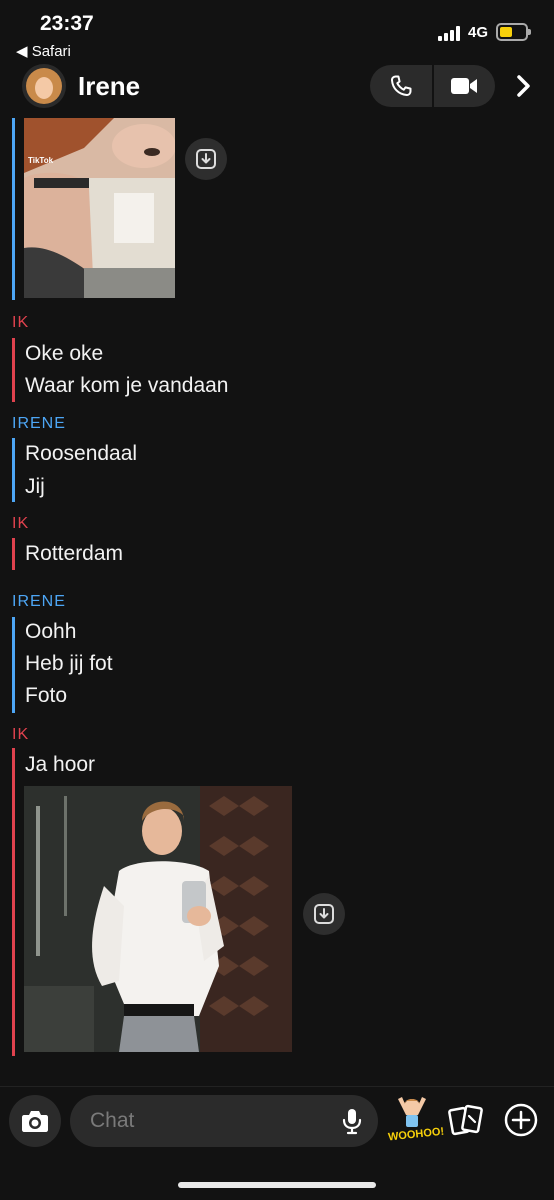 Image resolution: width=554 pixels, height=1200 pixels. I want to click on contact-name: Irene, so click(109, 86).